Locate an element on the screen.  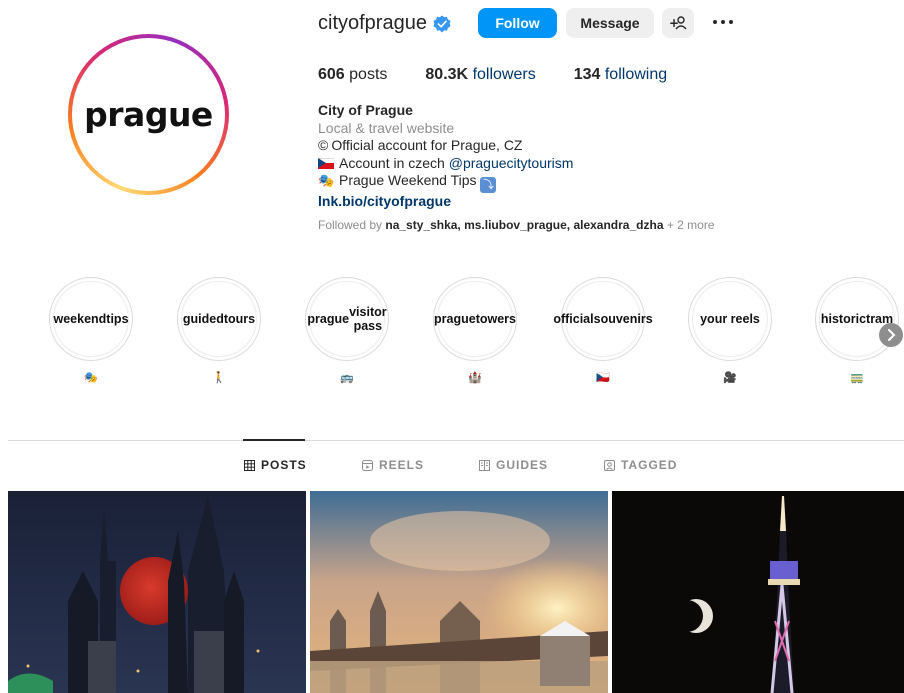
tagged-icon is located at coordinates (609, 465).